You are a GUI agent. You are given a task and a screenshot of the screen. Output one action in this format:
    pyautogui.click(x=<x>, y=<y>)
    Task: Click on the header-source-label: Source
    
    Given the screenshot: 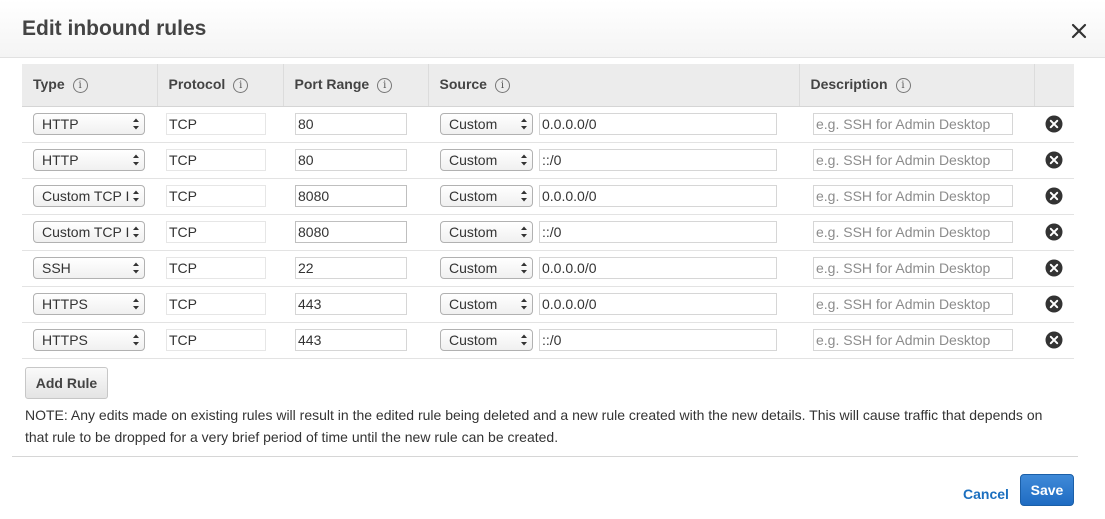 What is the action you would take?
    pyautogui.click(x=463, y=84)
    